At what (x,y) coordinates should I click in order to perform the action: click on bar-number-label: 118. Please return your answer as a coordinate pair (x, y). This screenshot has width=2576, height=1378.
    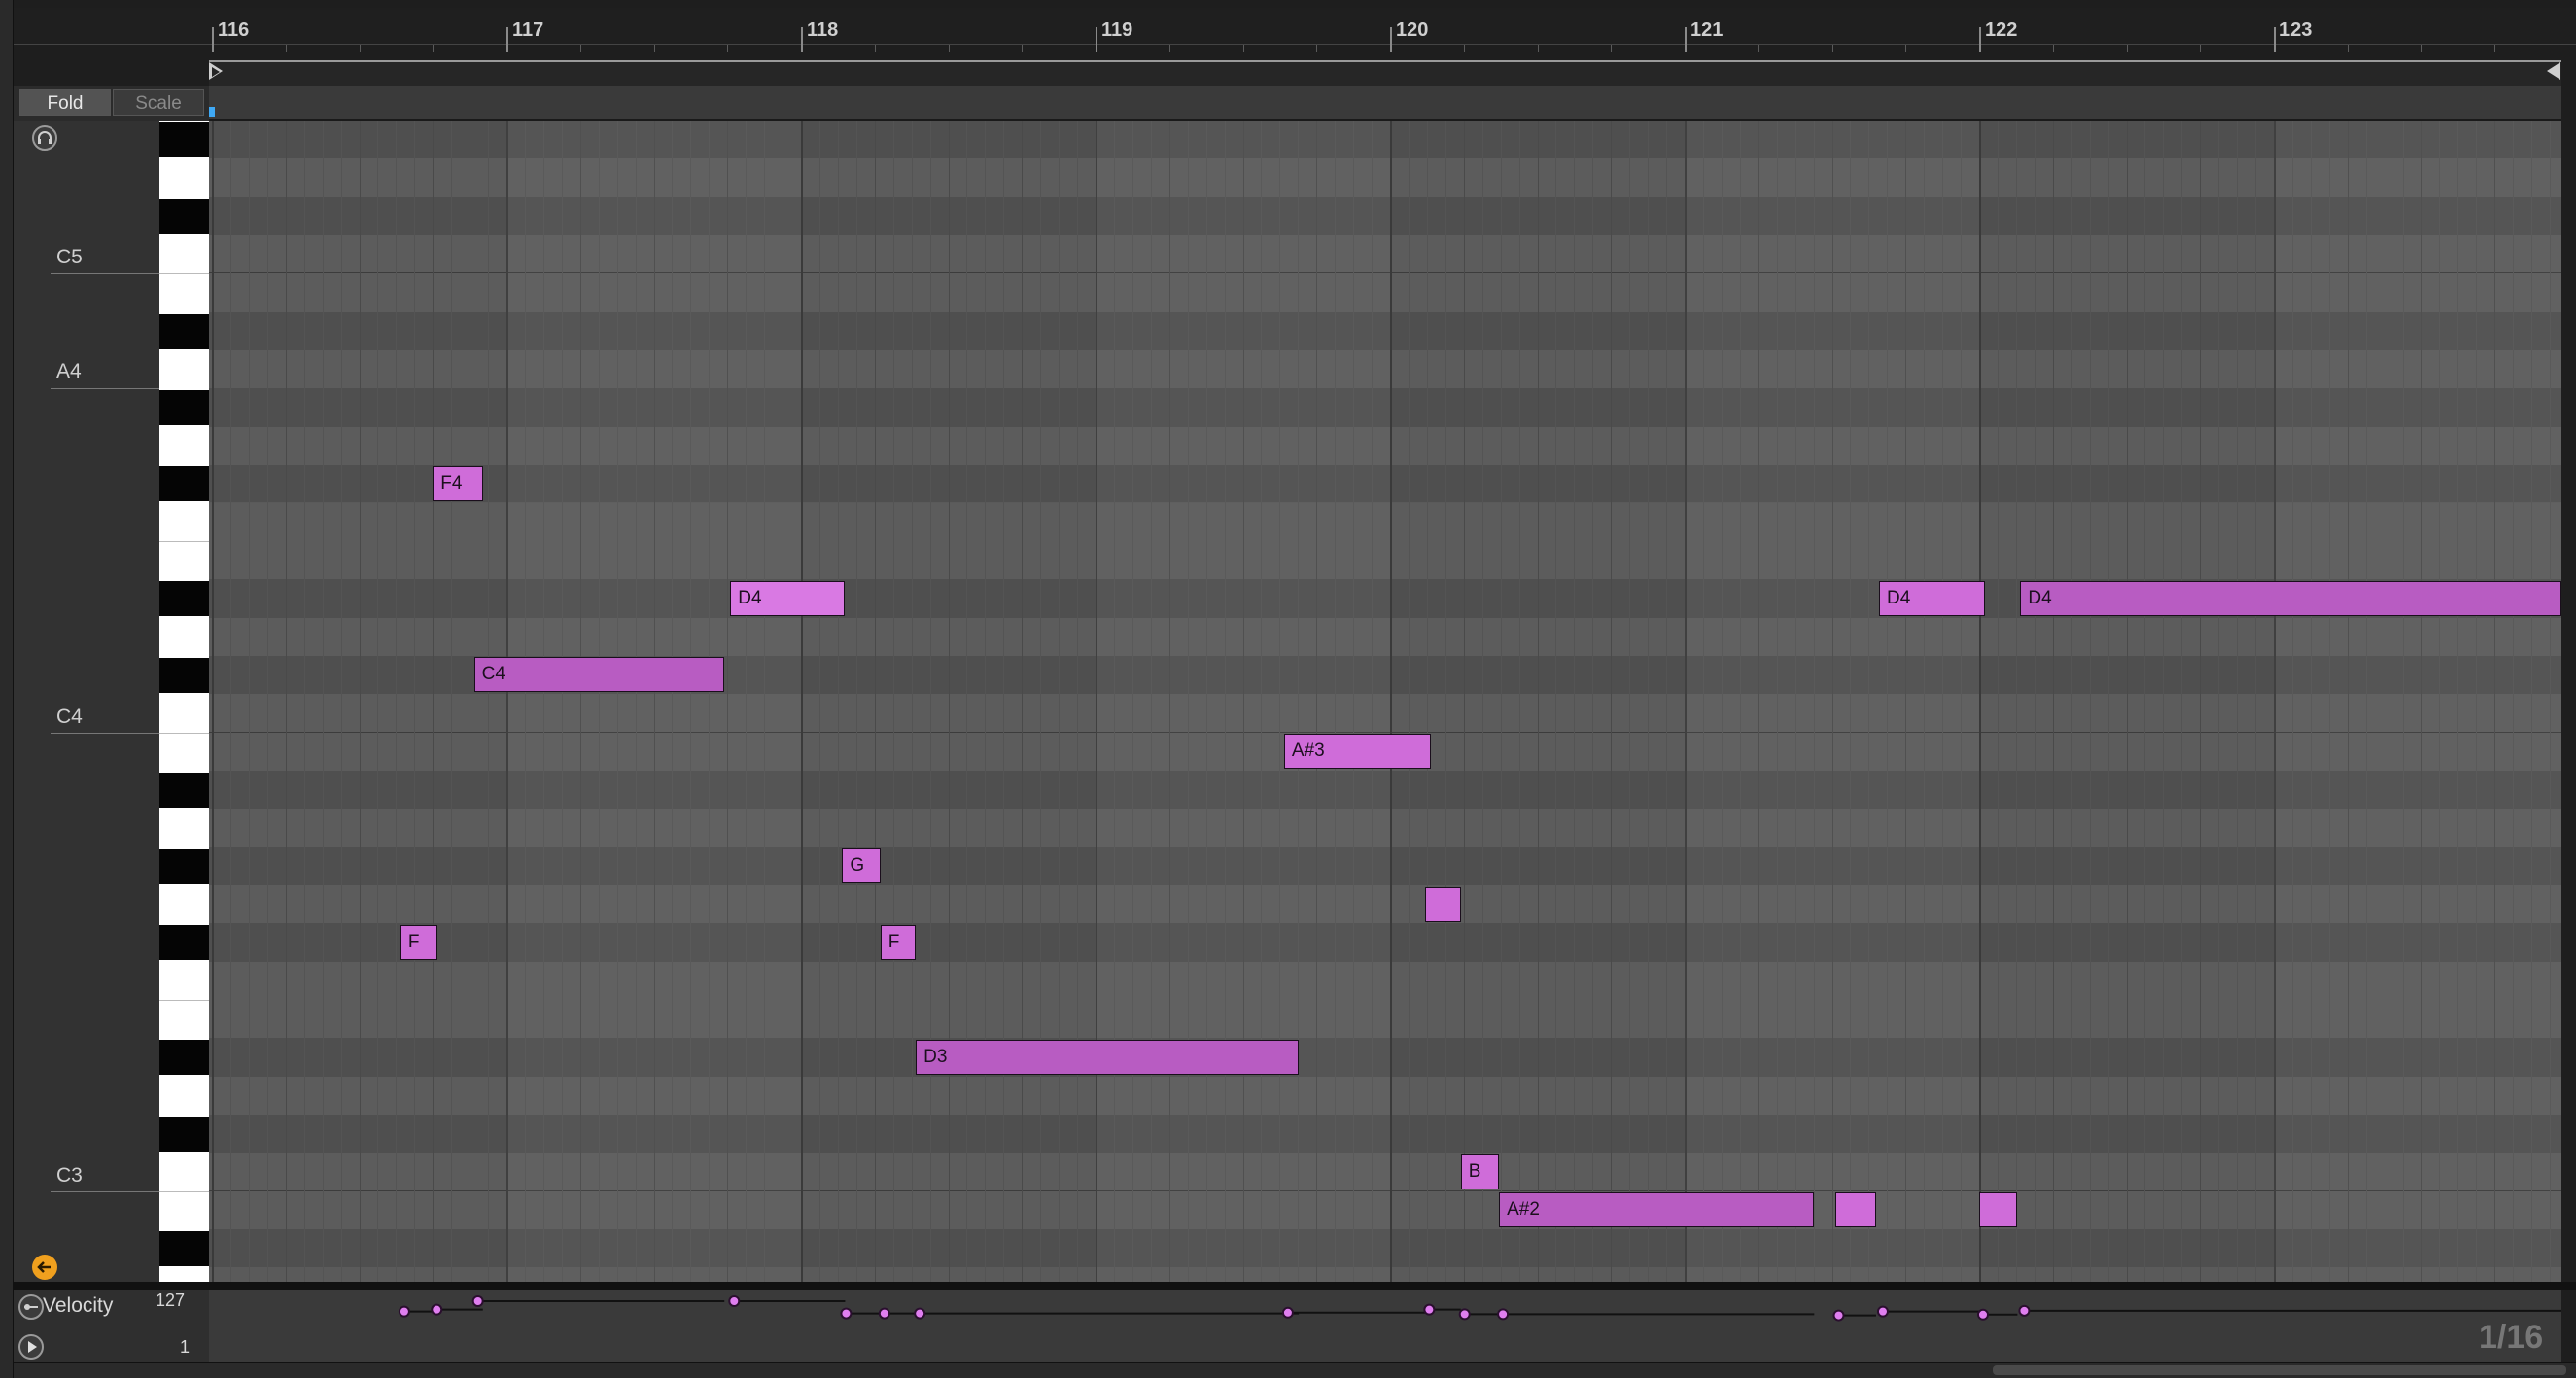
    Looking at the image, I should click on (823, 30).